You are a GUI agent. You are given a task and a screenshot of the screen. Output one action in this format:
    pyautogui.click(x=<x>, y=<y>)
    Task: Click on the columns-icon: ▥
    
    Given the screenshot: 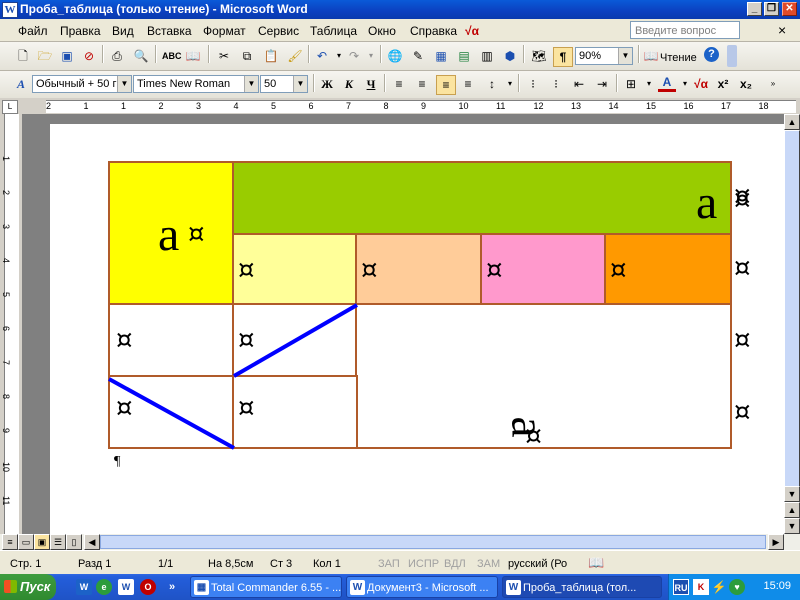 What is the action you would take?
    pyautogui.click(x=487, y=56)
    